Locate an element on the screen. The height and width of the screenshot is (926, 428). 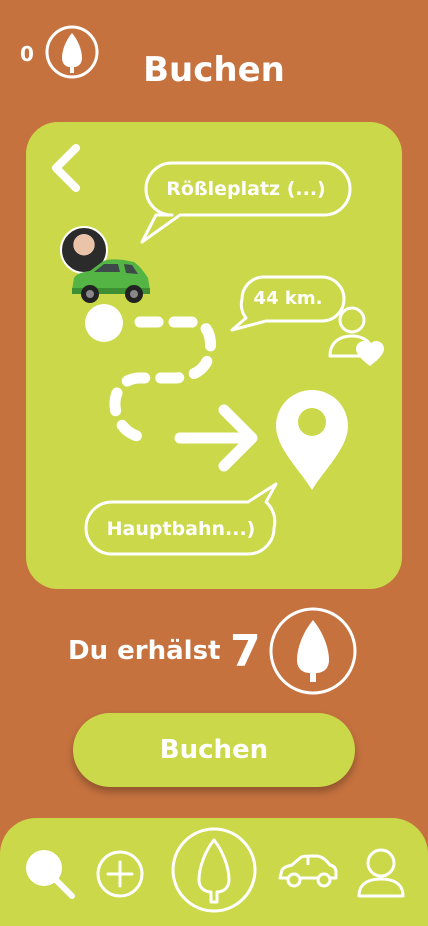
reward-amount: 7 is located at coordinates (245, 651).